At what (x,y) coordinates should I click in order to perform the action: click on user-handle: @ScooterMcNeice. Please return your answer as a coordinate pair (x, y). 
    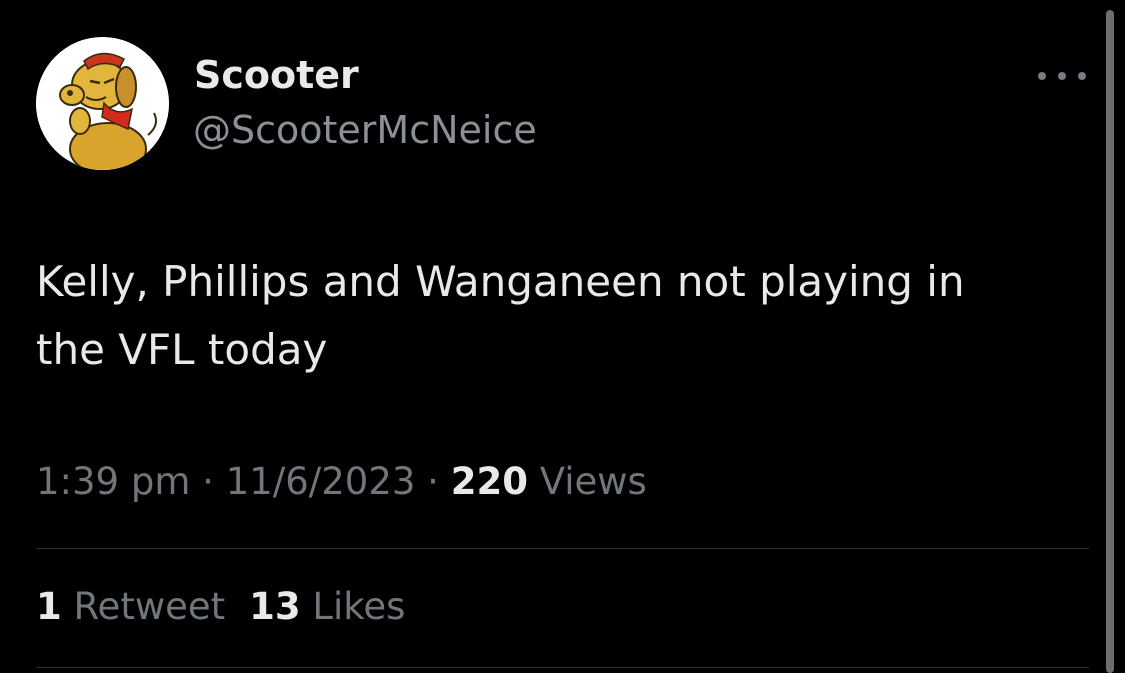
    Looking at the image, I should click on (365, 130).